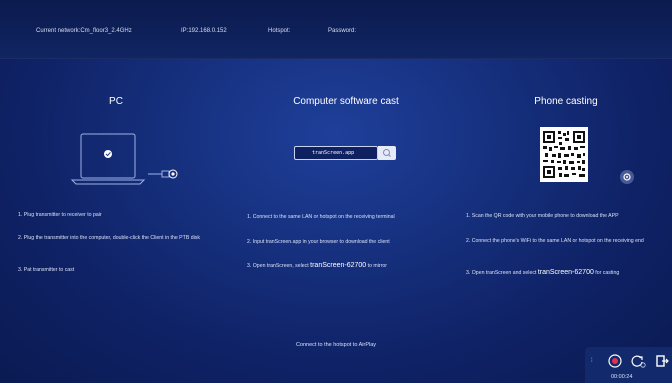  What do you see at coordinates (564, 154) in the screenshot?
I see `qr-code` at bounding box center [564, 154].